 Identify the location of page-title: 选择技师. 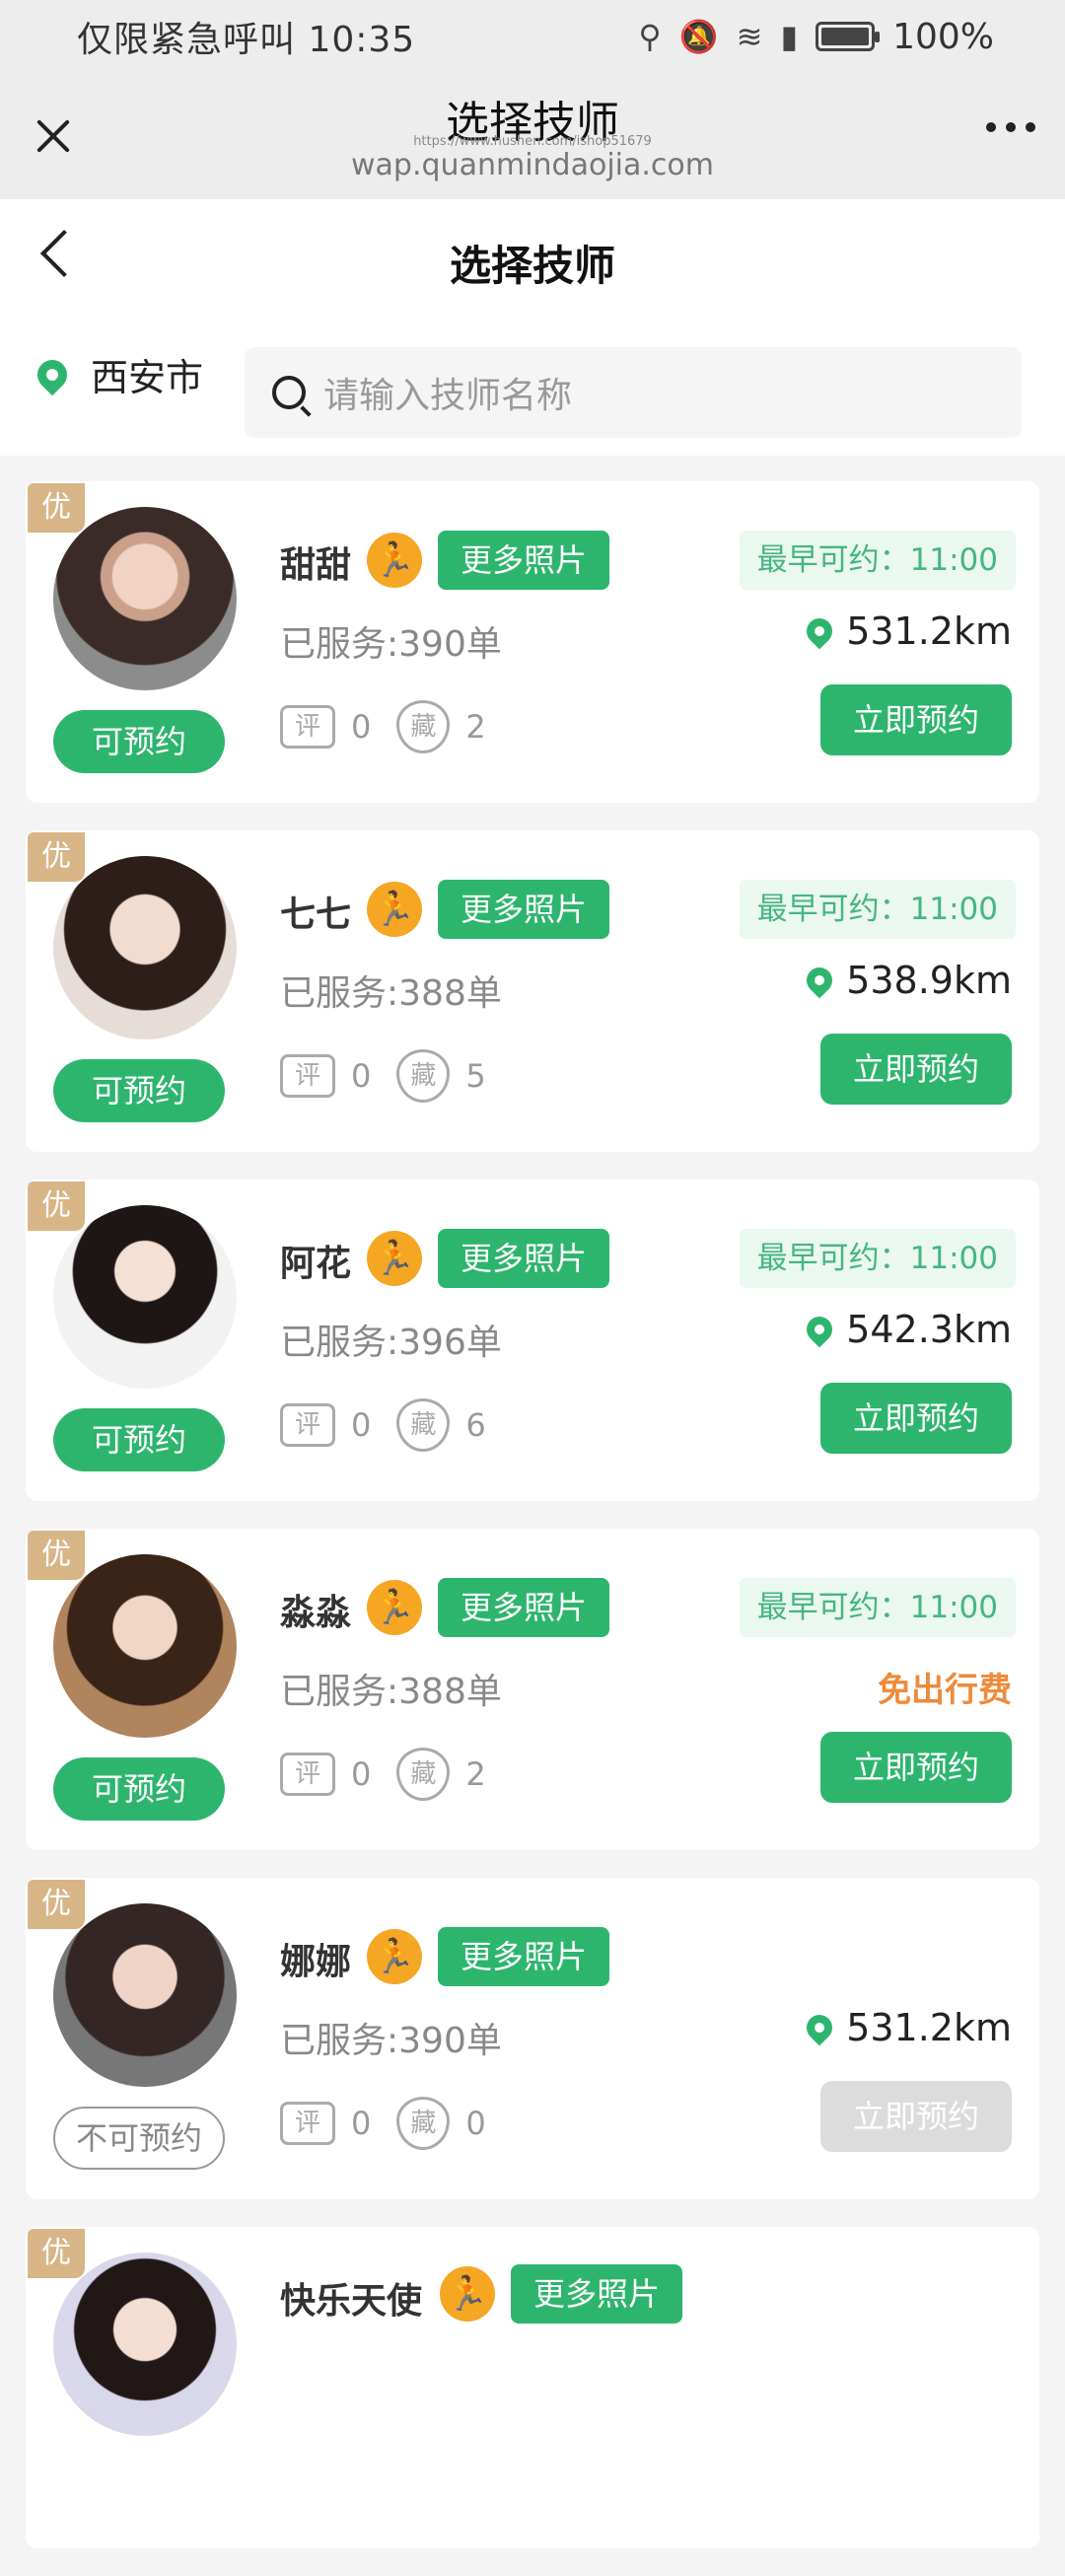
(532, 266).